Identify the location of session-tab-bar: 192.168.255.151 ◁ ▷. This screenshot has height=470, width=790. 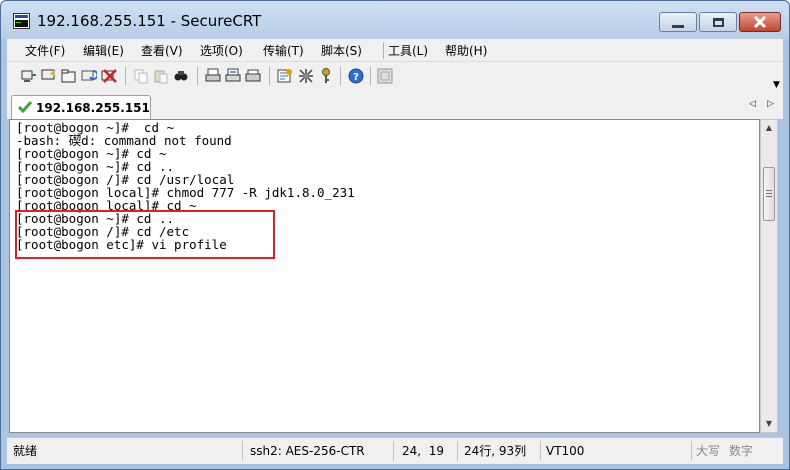
(395, 105).